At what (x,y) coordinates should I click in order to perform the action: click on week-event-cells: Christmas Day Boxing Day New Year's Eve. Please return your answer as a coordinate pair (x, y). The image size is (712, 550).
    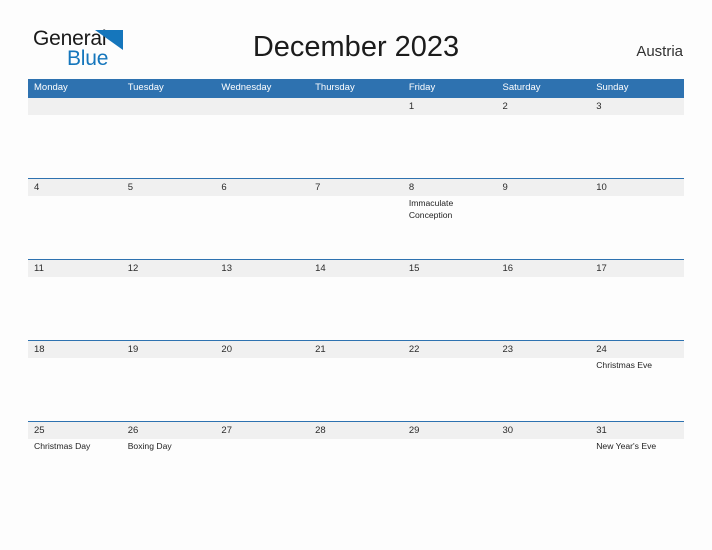
    Looking at the image, I should click on (356, 470).